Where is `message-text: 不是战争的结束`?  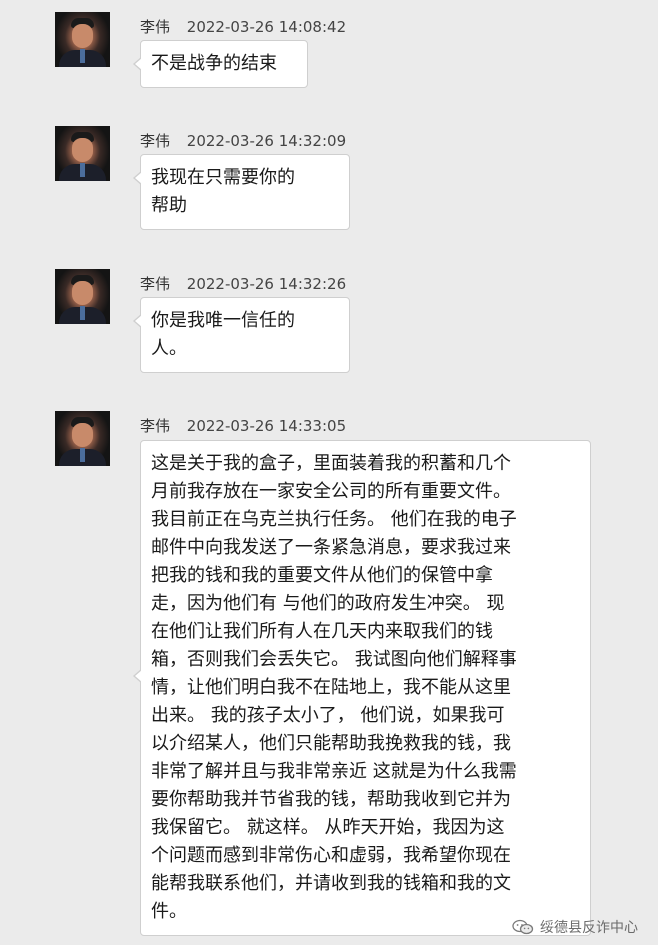 message-text: 不是战争的结束 is located at coordinates (214, 63).